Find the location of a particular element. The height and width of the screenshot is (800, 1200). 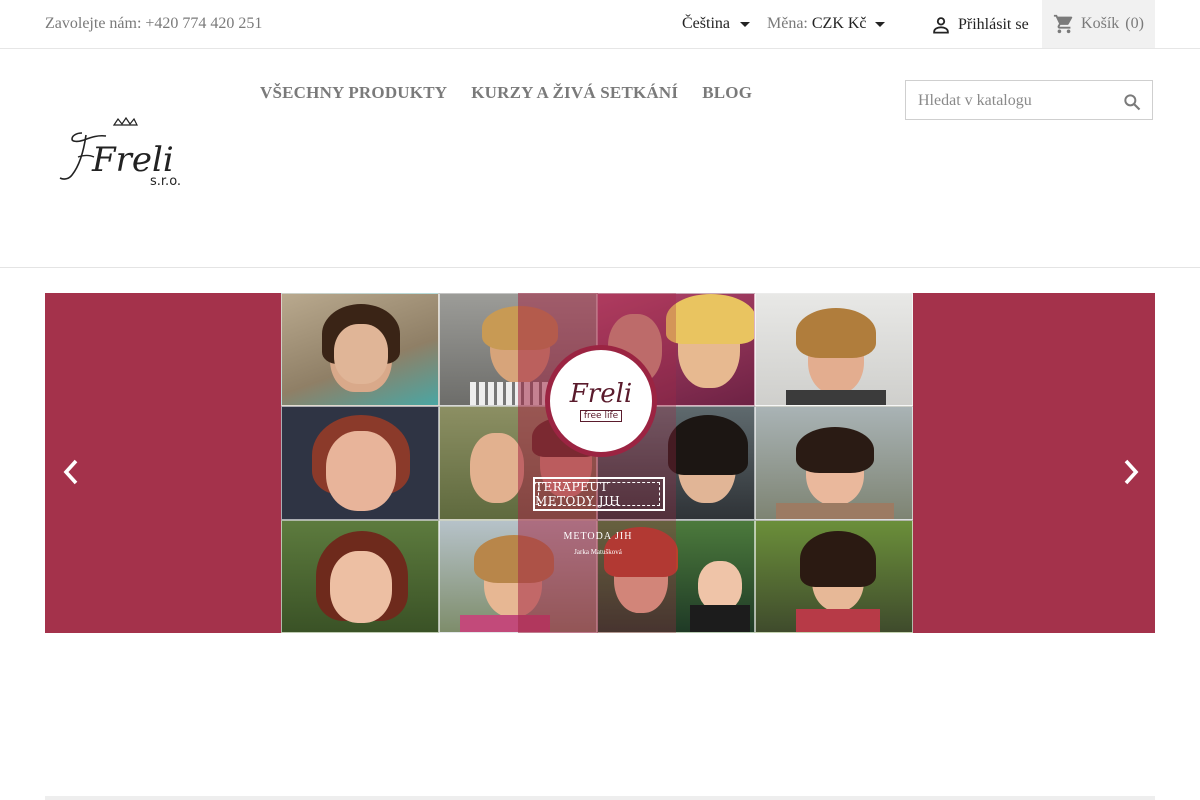

cart-count: (0) is located at coordinates (1134, 23).